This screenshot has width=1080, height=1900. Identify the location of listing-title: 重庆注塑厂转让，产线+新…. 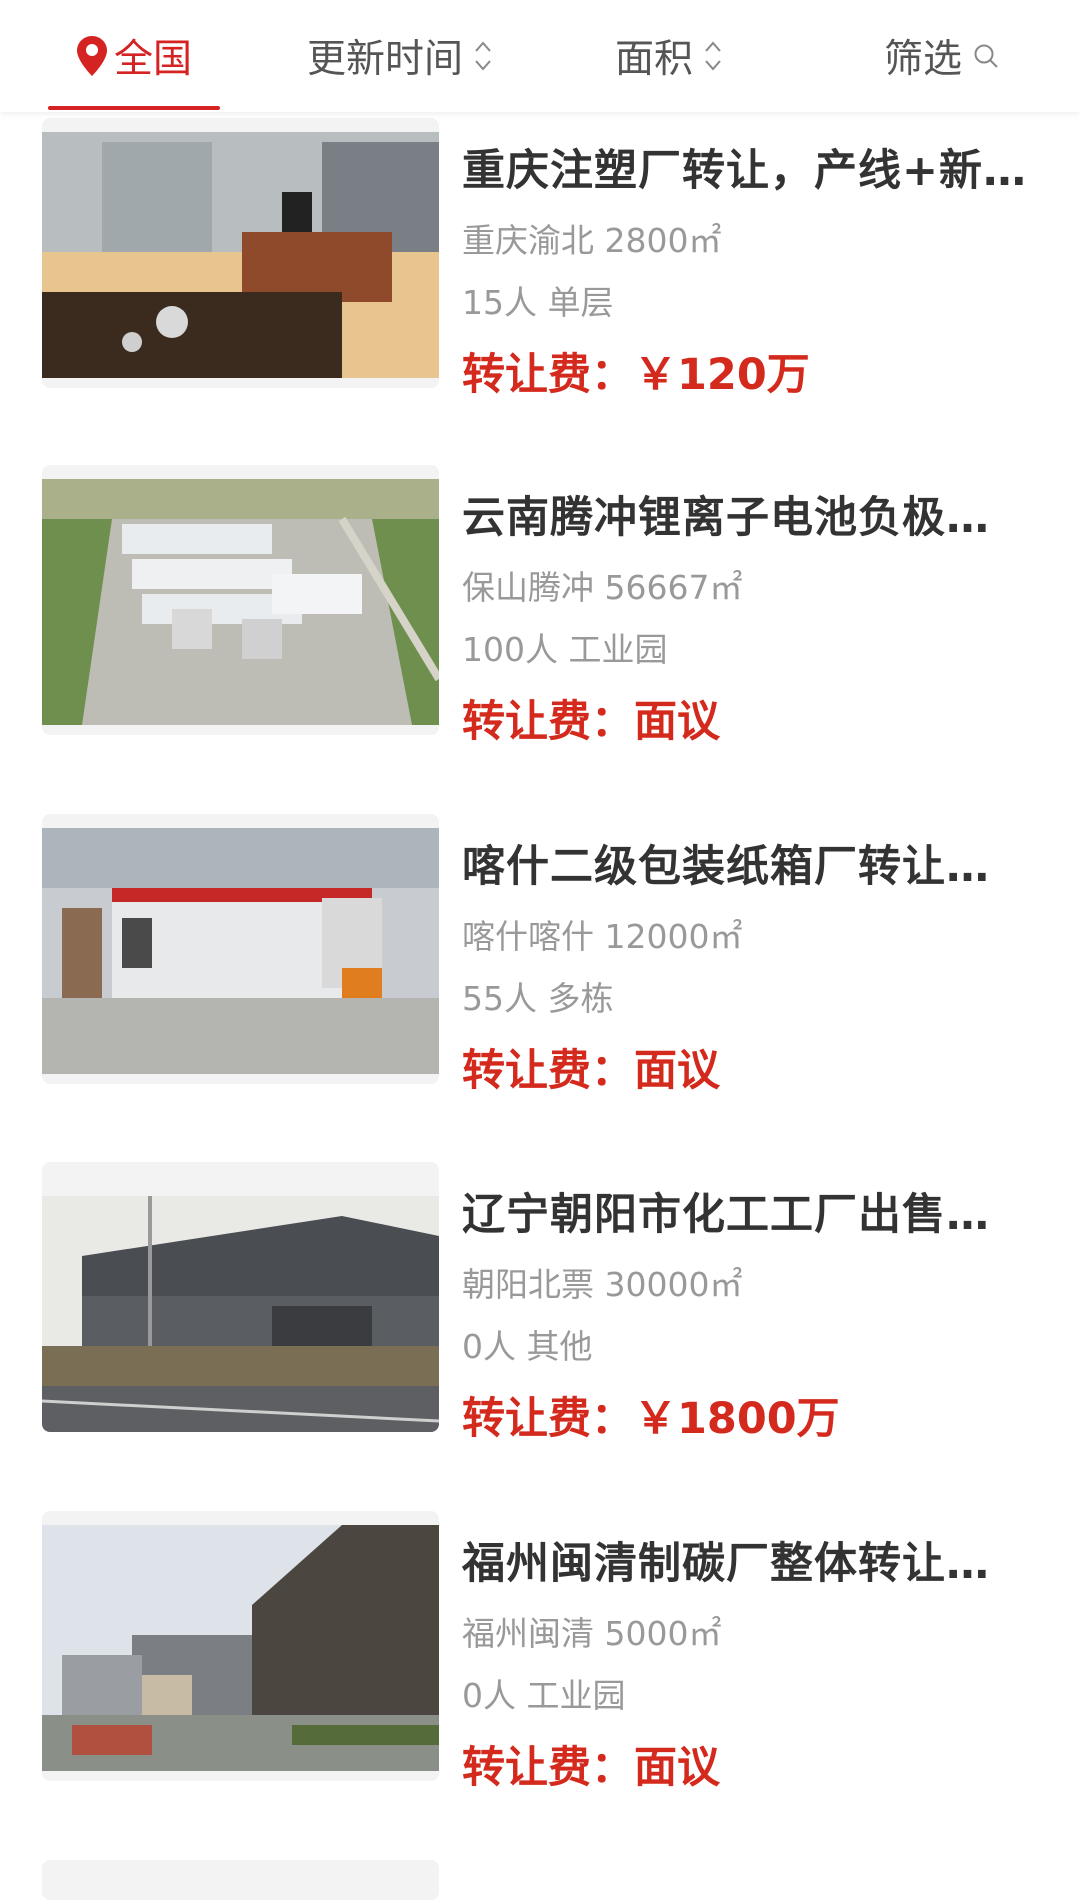
(762, 166).